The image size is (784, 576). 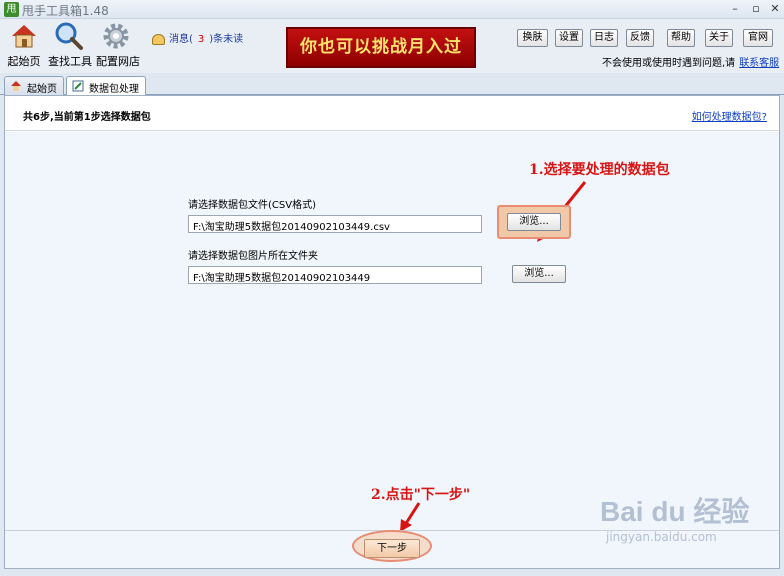 What do you see at coordinates (201, 39) in the screenshot?
I see `message-count: 3` at bounding box center [201, 39].